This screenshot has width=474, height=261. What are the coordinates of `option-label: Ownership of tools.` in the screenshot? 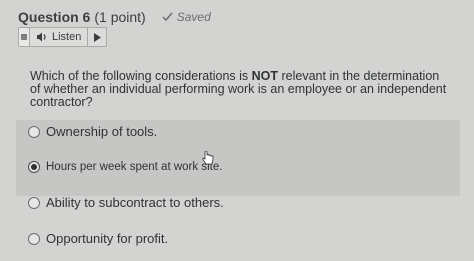 It's located at (102, 131).